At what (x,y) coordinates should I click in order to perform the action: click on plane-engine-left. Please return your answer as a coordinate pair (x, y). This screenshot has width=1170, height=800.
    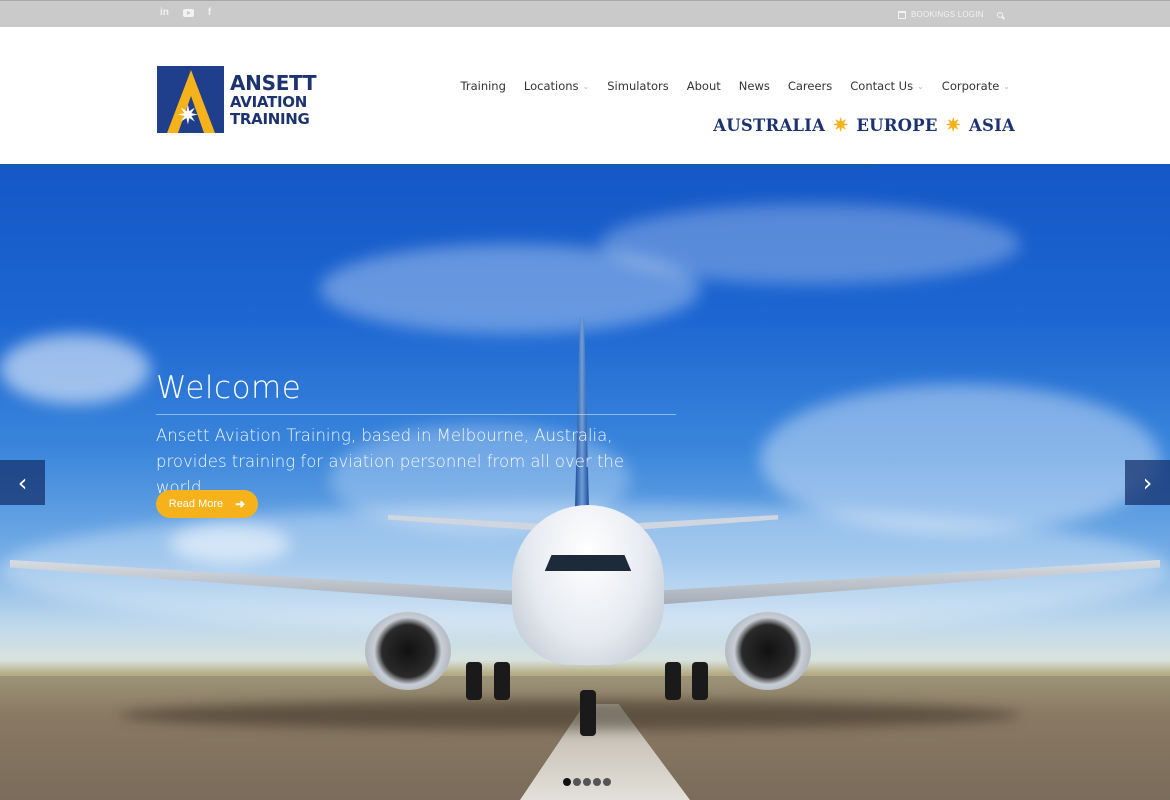
    Looking at the image, I should click on (408, 651).